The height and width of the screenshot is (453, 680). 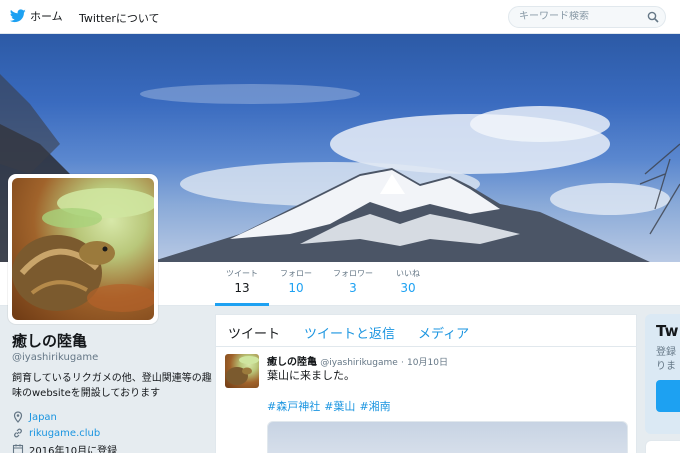 I want to click on profile-location: Japan, so click(x=109, y=417).